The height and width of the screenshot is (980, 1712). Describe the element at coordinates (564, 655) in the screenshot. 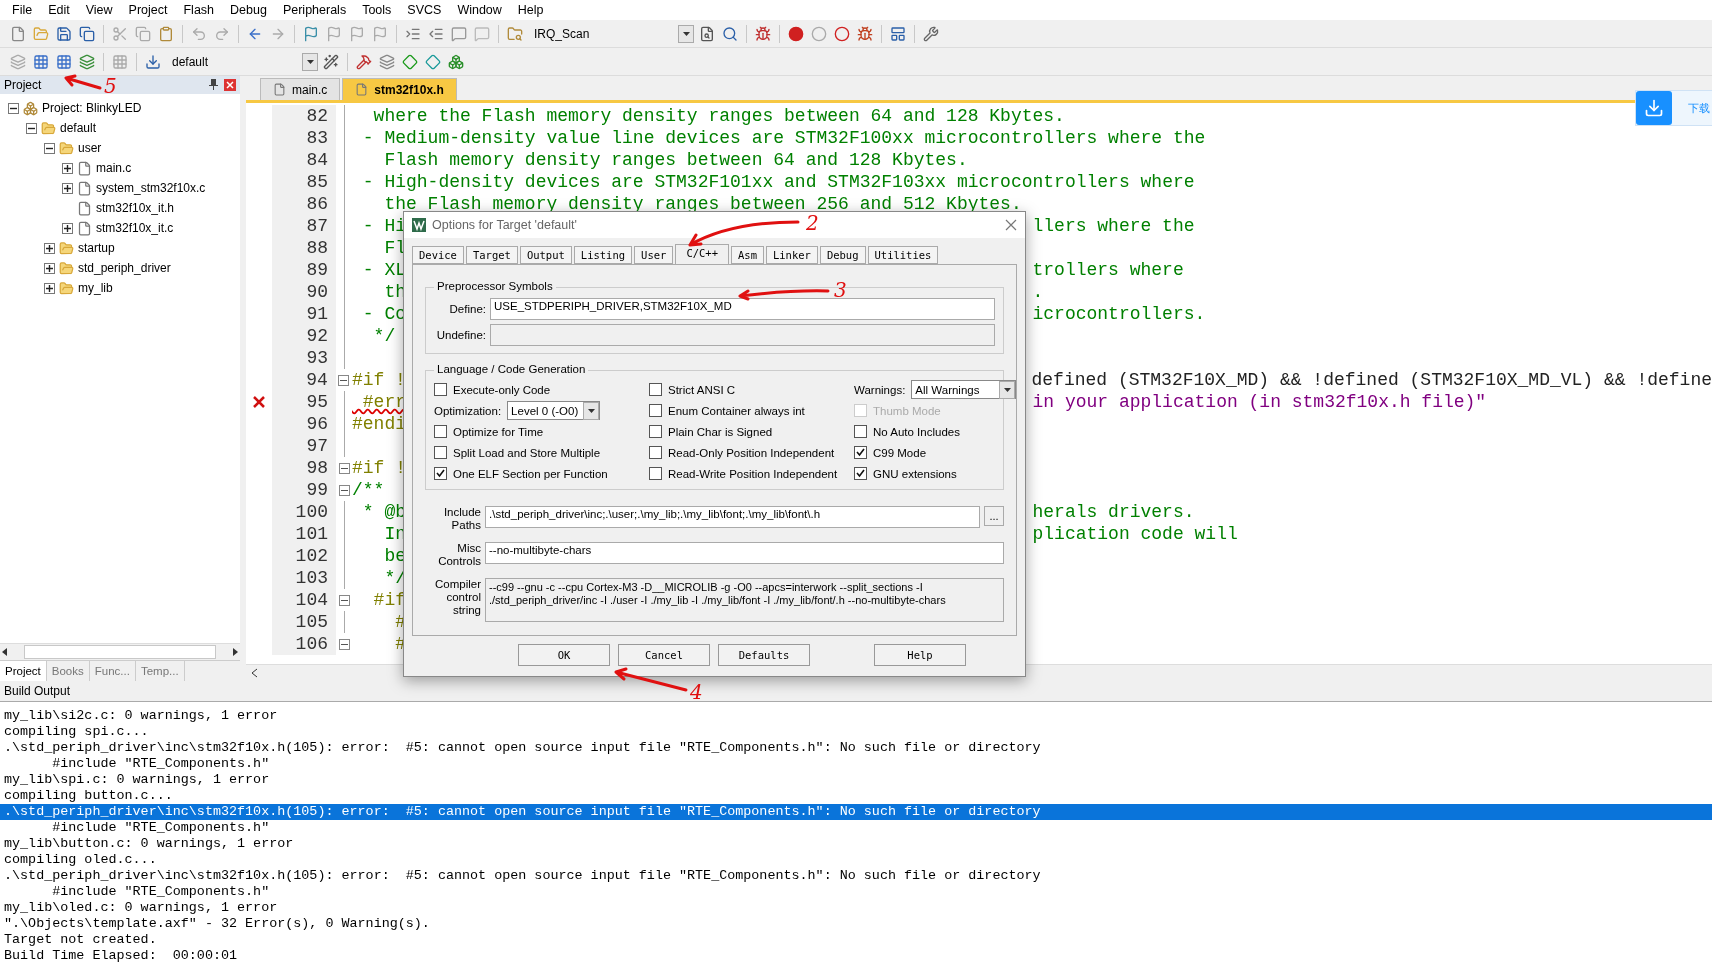

I see `dialog-button: OK` at that location.